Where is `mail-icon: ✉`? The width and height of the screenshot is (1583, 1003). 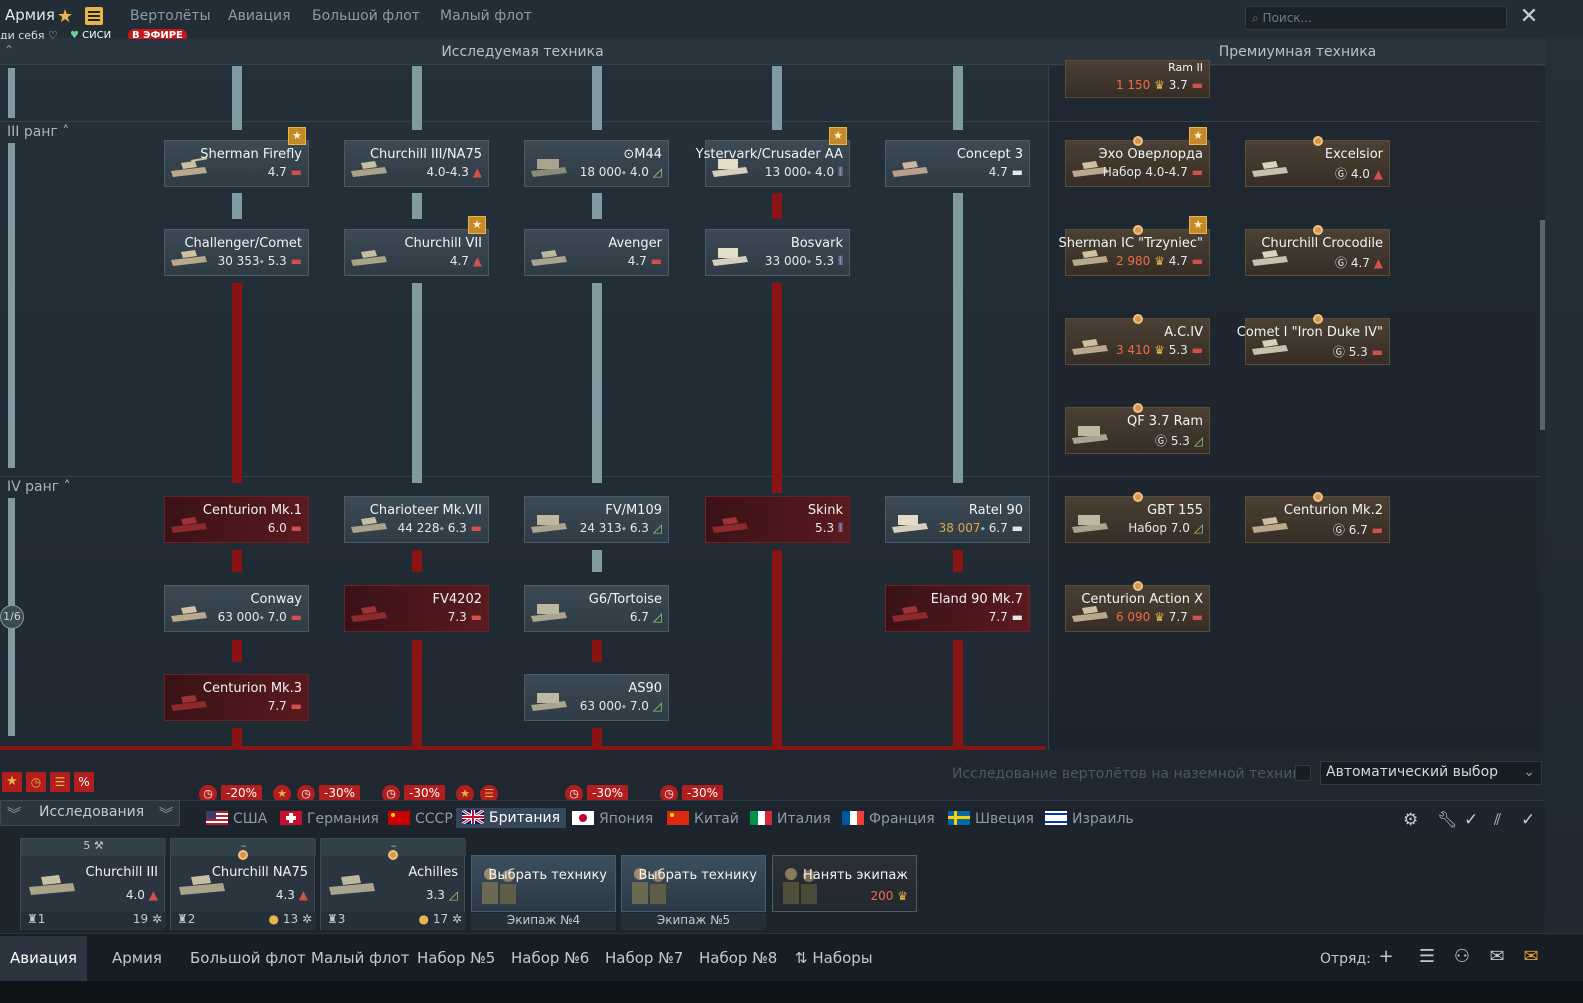
mail-icon: ✉ is located at coordinates (1531, 958).